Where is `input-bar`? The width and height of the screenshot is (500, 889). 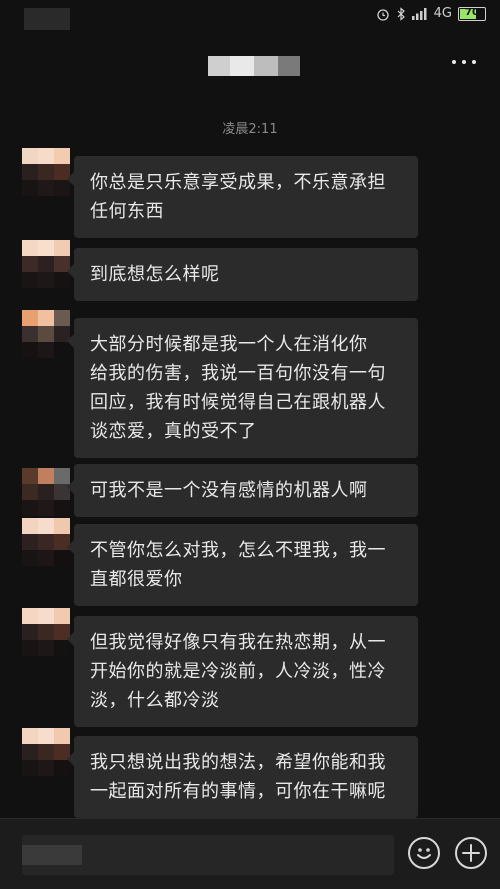 input-bar is located at coordinates (250, 853).